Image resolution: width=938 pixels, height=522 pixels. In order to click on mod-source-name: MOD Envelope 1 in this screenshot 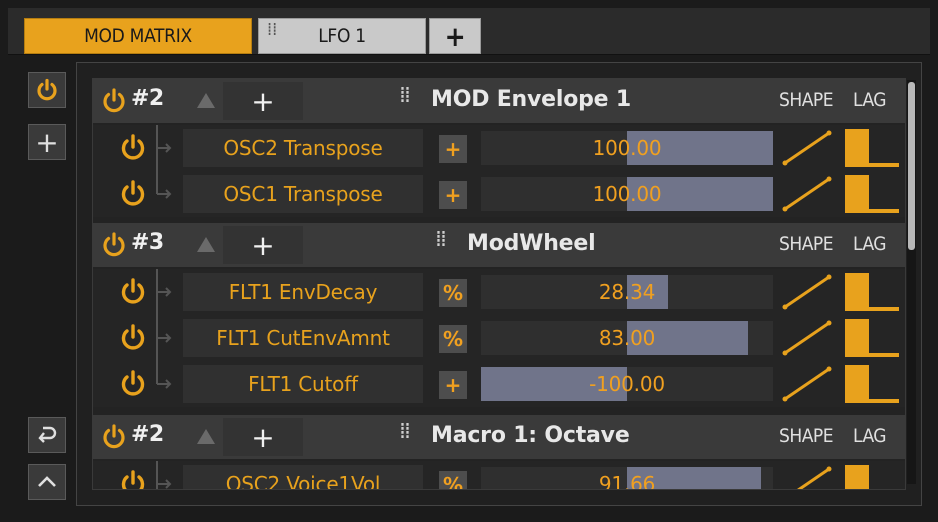, I will do `click(531, 99)`.